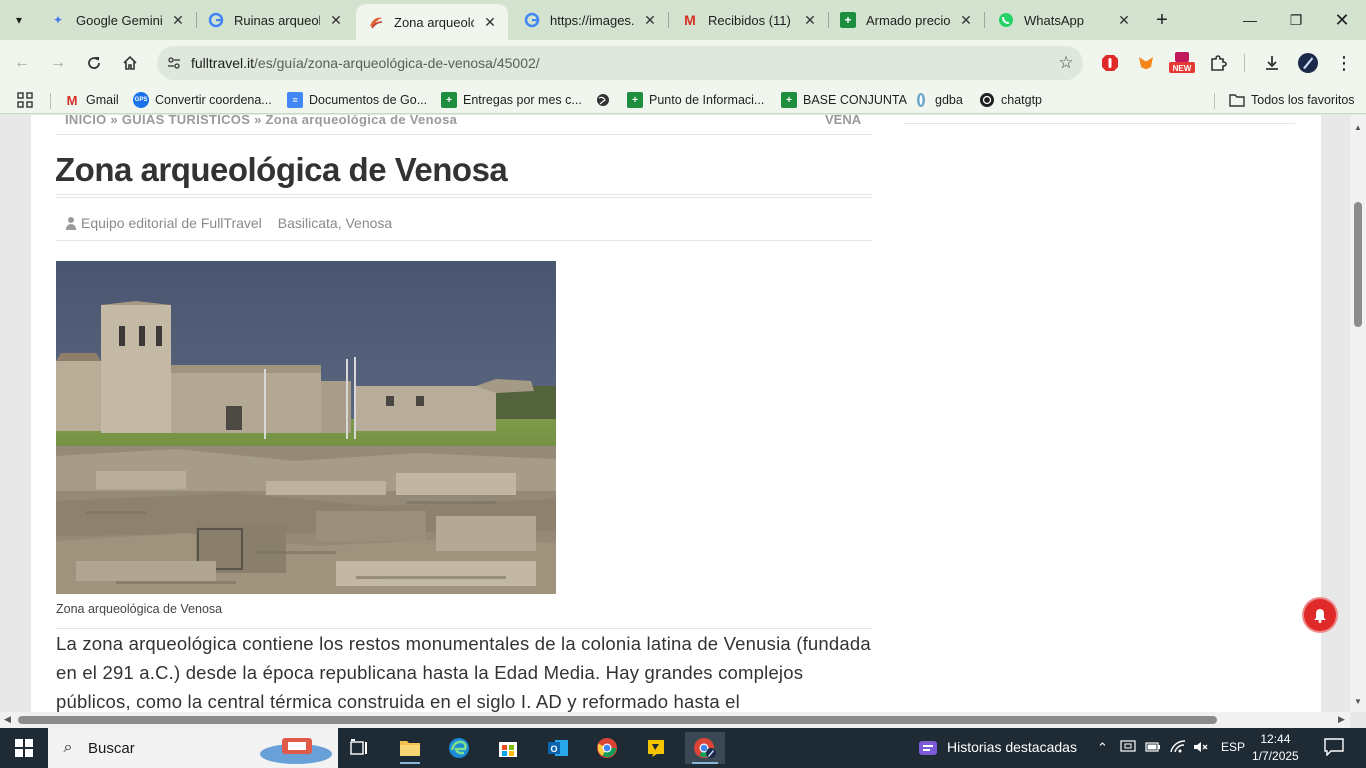  I want to click on fulltravel-icon, so click(376, 22).